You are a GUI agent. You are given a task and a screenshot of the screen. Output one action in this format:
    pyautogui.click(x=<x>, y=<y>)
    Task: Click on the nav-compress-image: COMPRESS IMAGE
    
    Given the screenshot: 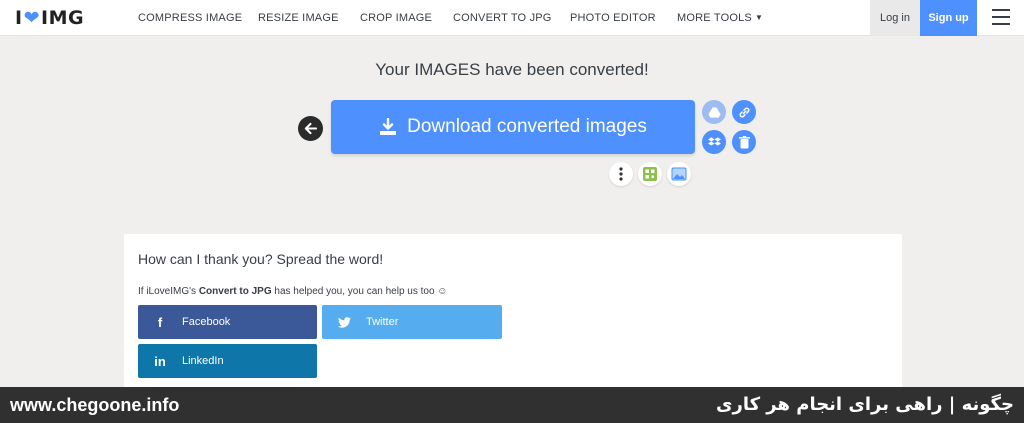 What is the action you would take?
    pyautogui.click(x=190, y=18)
    